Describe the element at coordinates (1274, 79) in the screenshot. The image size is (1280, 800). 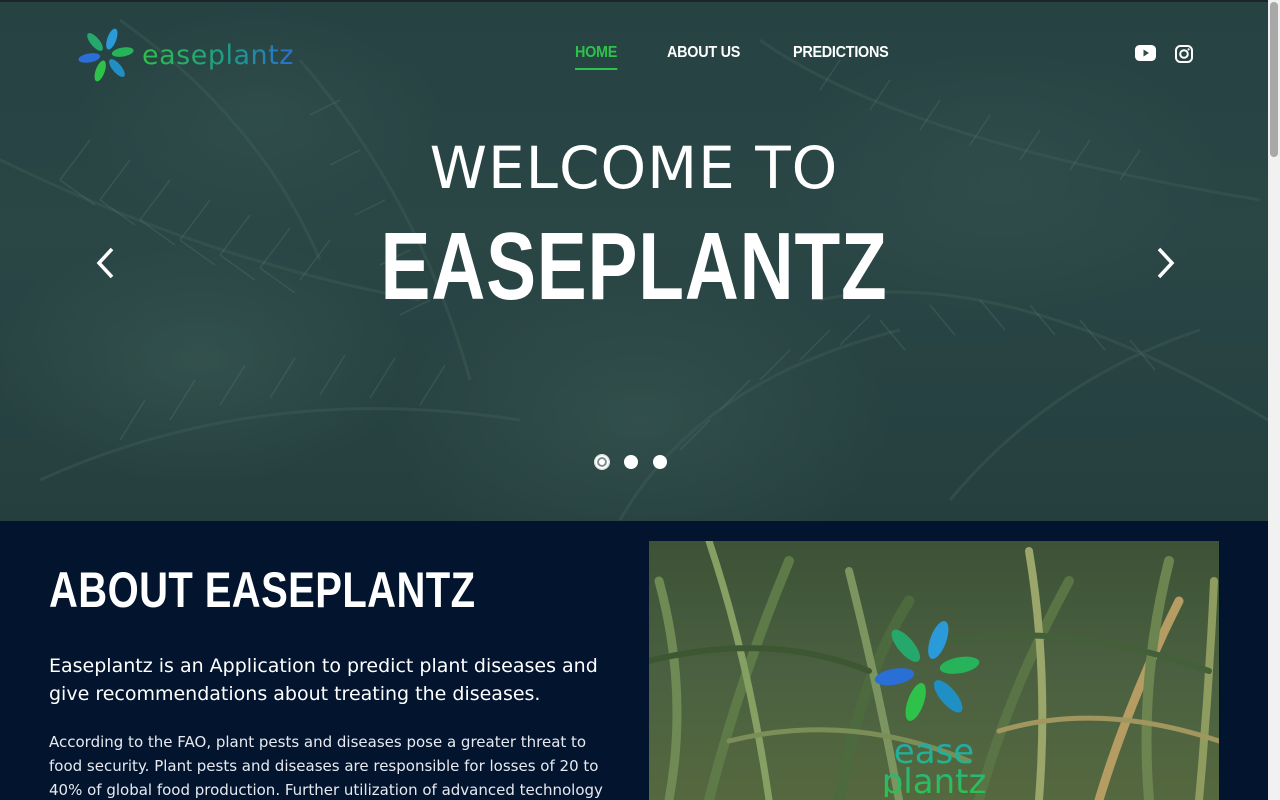
I see `scrollbar-thumb` at that location.